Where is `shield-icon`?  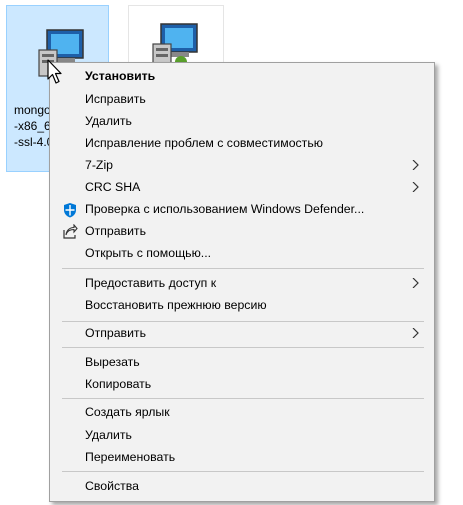
shield-icon is located at coordinates (70, 210).